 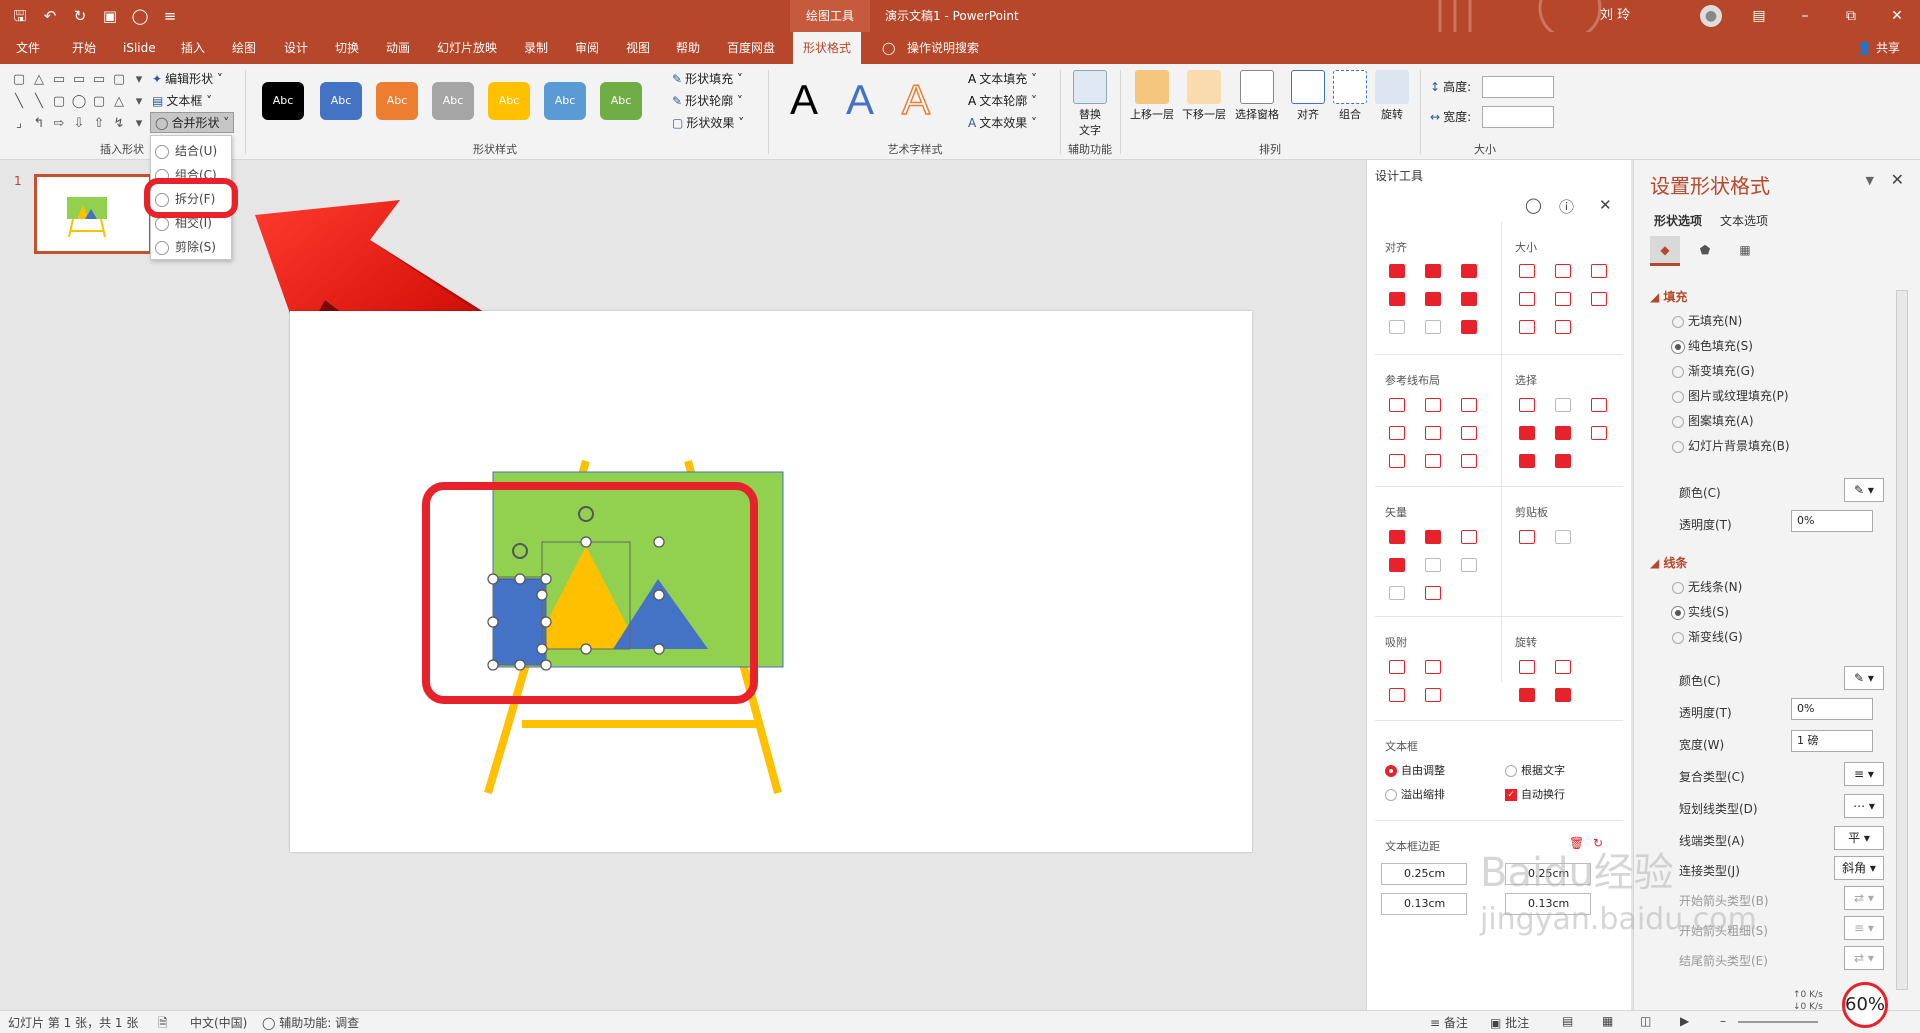 I want to click on wordart-style-outline: A, so click(x=916, y=99).